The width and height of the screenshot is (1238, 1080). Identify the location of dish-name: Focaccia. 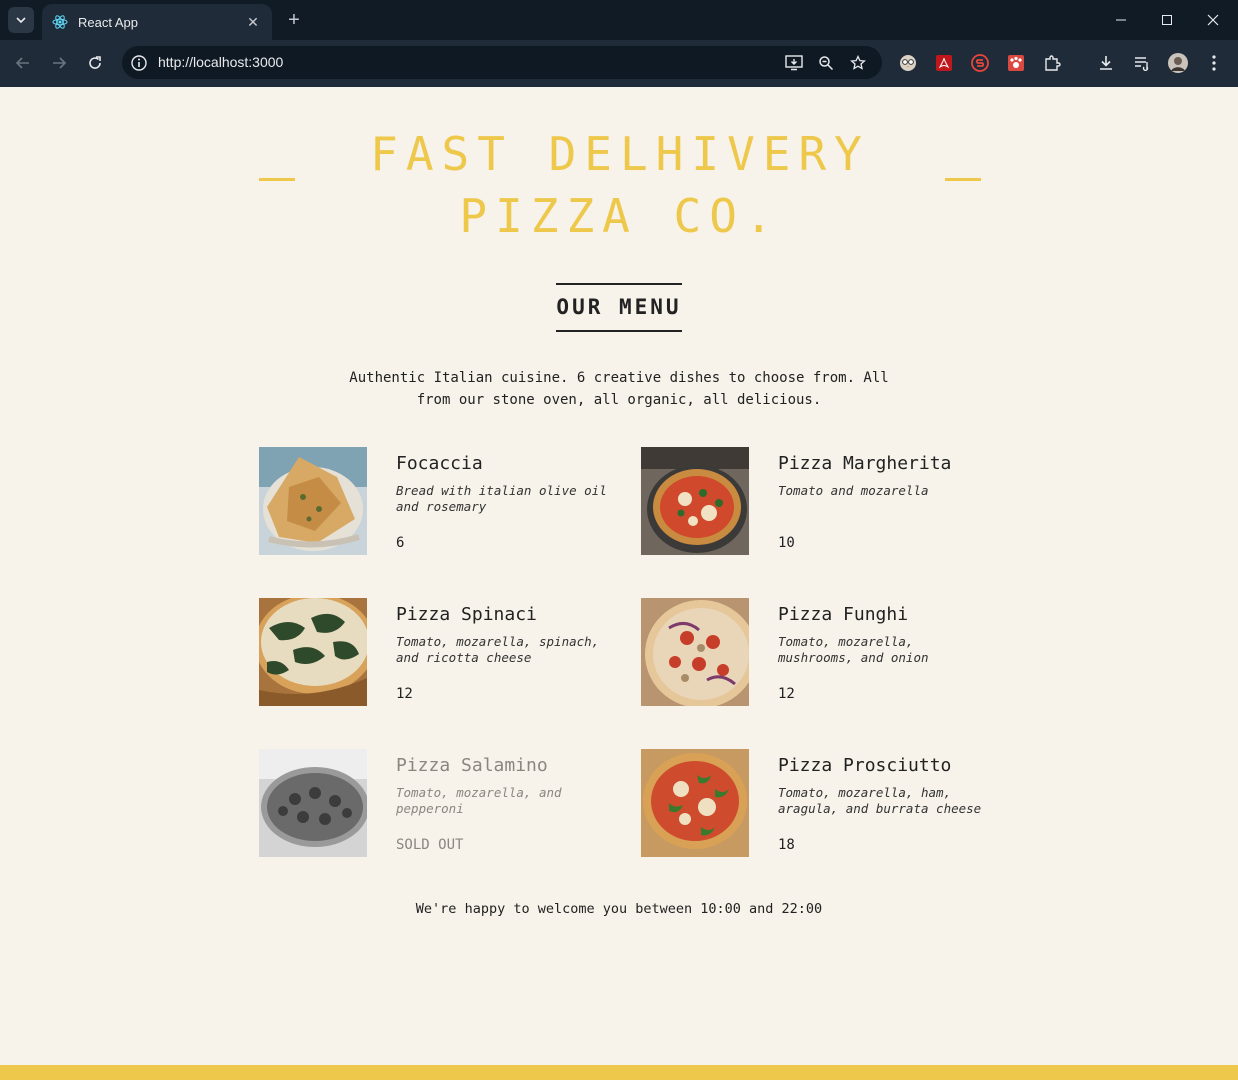
(439, 463).